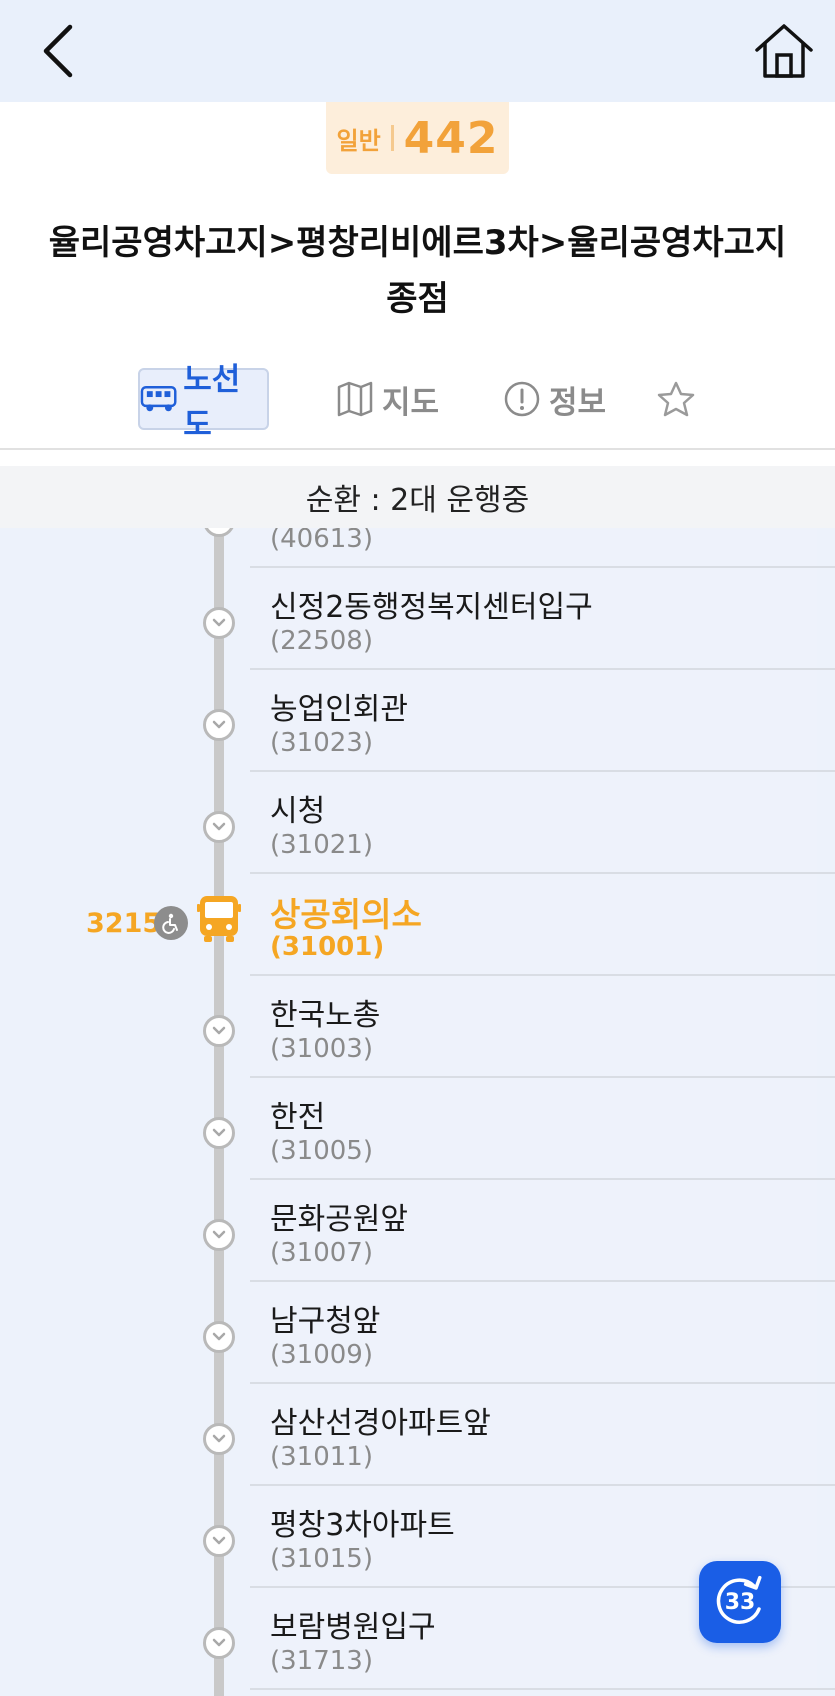 This screenshot has height=1696, width=835. What do you see at coordinates (321, 845) in the screenshot?
I see `stop-id: (31021)` at bounding box center [321, 845].